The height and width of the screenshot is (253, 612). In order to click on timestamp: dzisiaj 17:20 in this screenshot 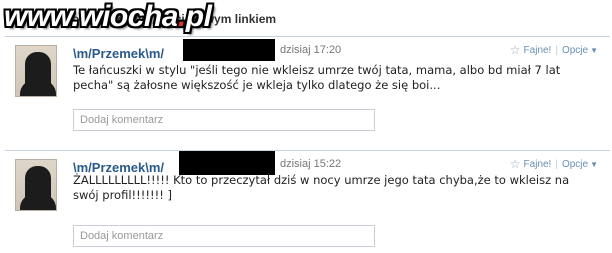, I will do `click(310, 50)`.